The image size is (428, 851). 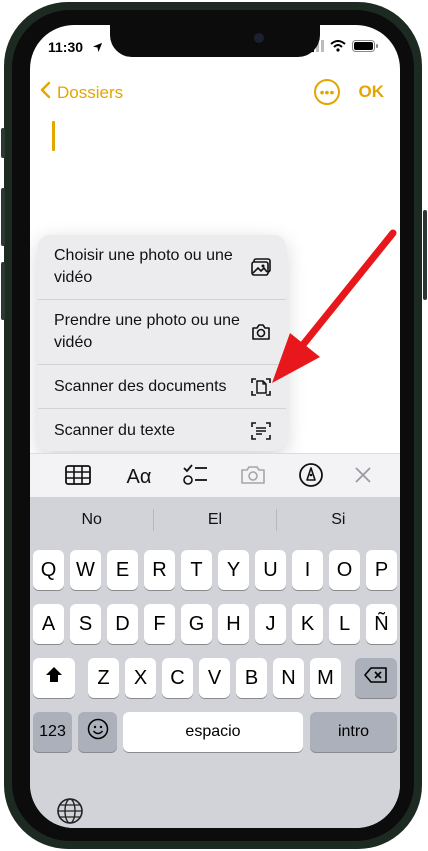 I want to click on text-format-label: Aα, so click(x=139, y=476).